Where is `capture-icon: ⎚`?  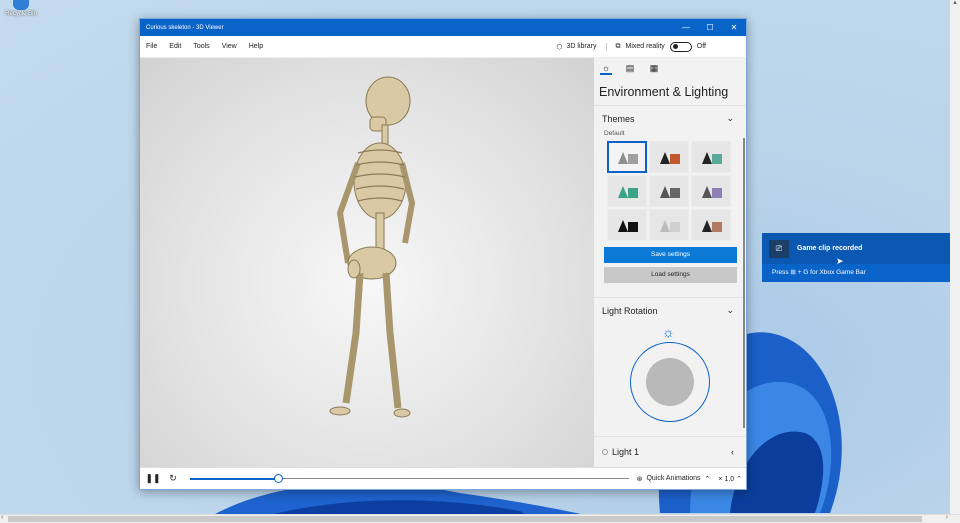
capture-icon: ⎚ is located at coordinates (779, 248).